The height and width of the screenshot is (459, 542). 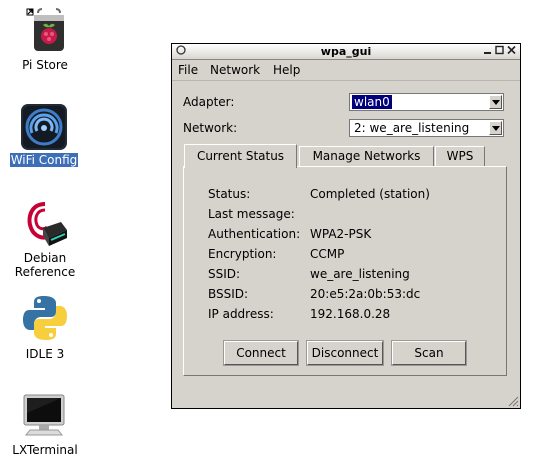 I want to click on status-value: Completed (station), so click(x=370, y=194).